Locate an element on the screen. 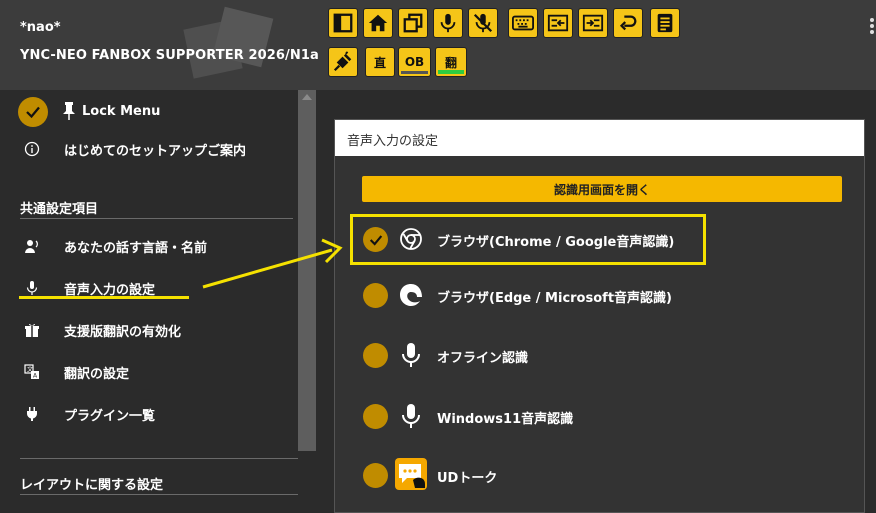 The width and height of the screenshot is (876, 513). home-icon is located at coordinates (378, 23).